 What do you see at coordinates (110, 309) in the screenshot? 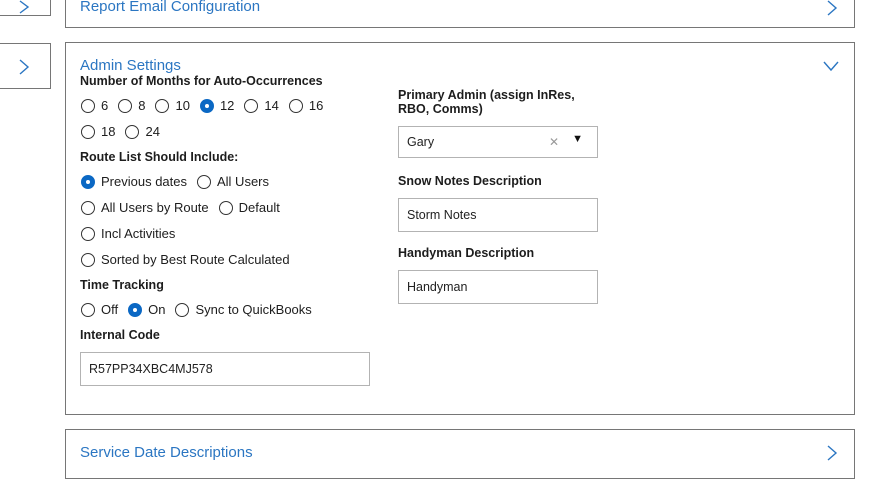
I see `radio-label: Off` at bounding box center [110, 309].